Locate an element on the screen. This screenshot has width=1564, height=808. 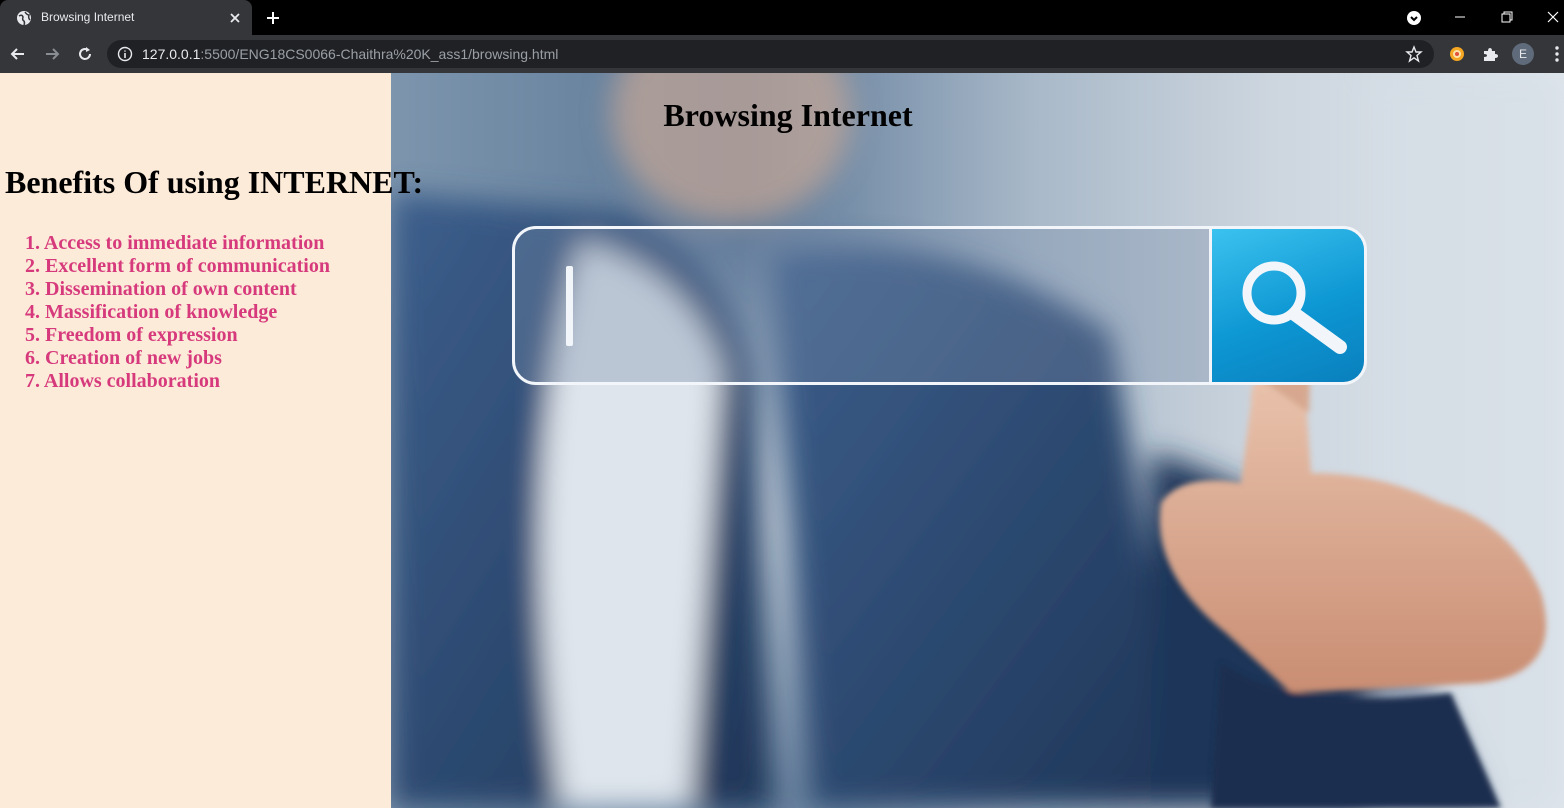
benefits-heading: Benefits Of using INTERNET: is located at coordinates (214, 182).